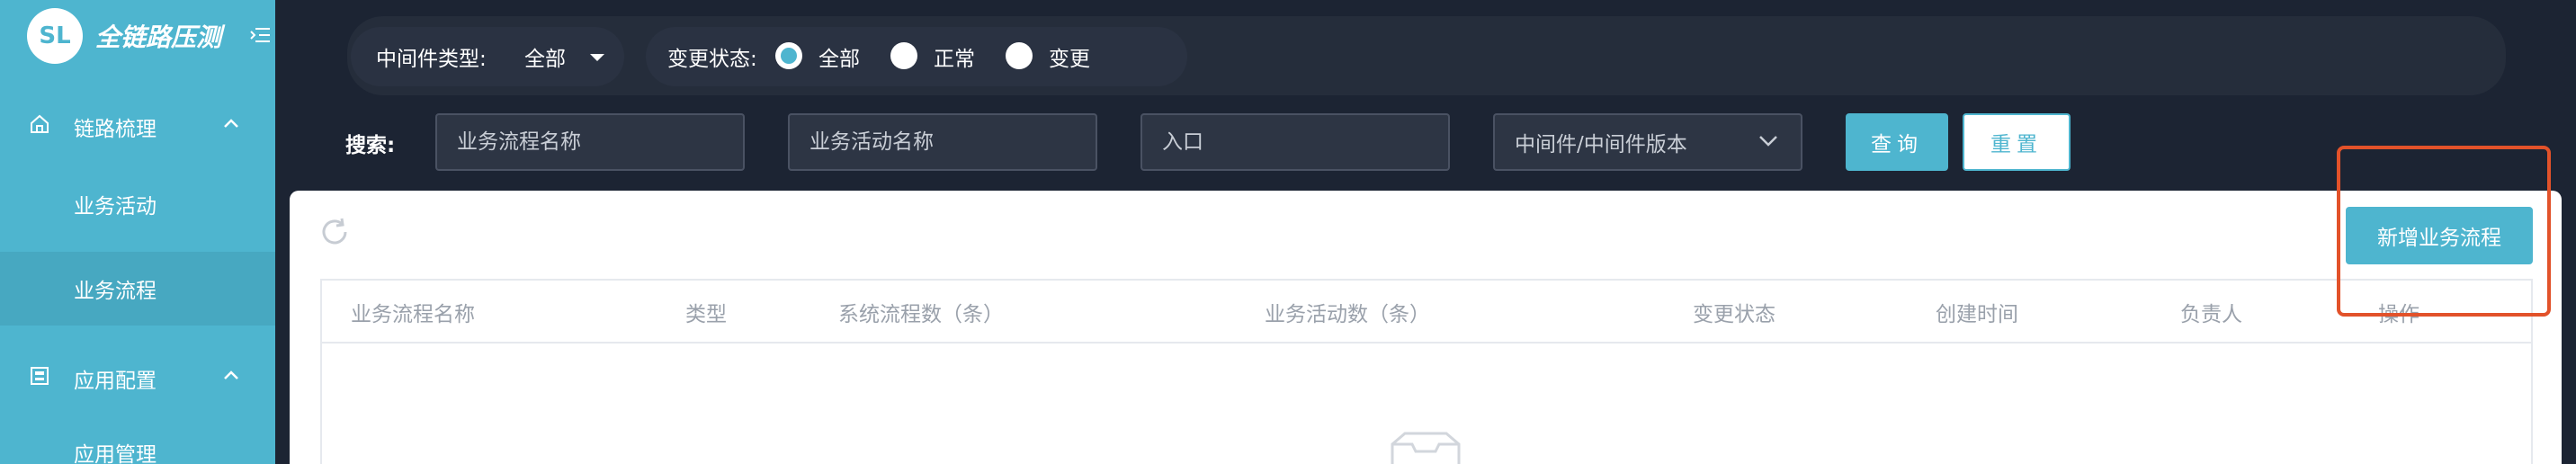 The image size is (2576, 464). What do you see at coordinates (1019, 55) in the screenshot?
I see `status-radio-changed` at bounding box center [1019, 55].